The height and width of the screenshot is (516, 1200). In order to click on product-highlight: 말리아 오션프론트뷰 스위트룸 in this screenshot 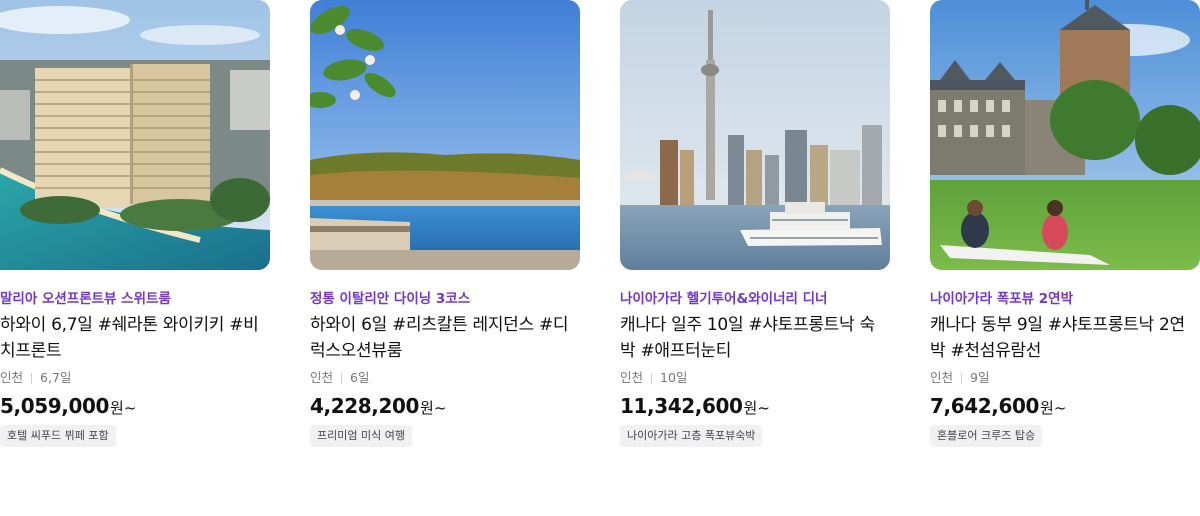, I will do `click(85, 299)`.